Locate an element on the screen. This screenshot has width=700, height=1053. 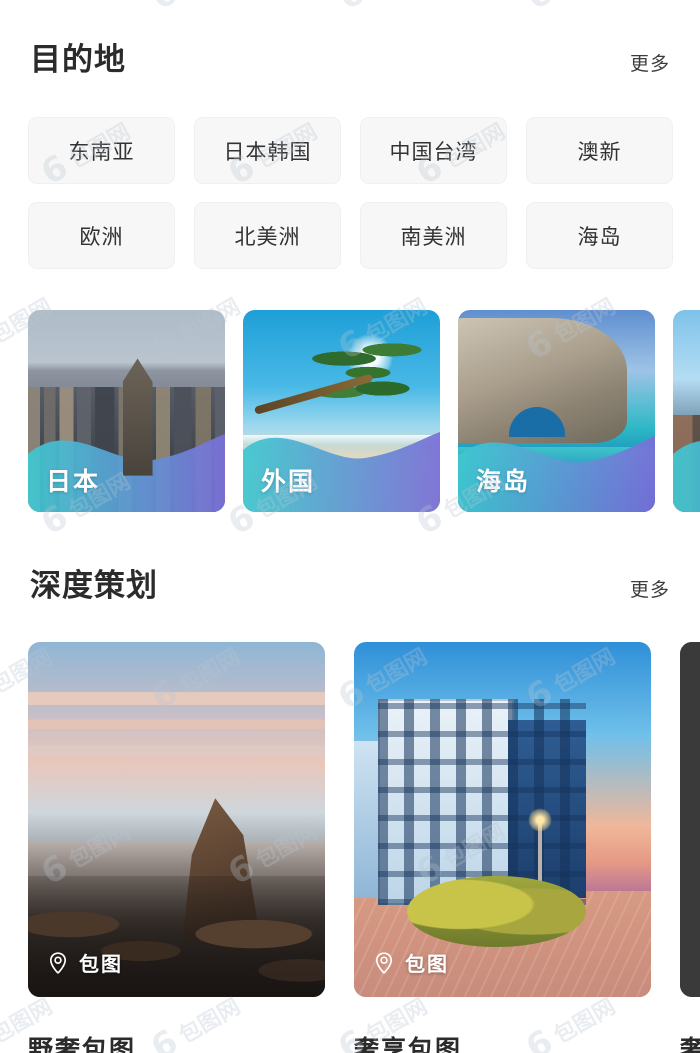
destination-card-label: 日本 is located at coordinates (73, 482).